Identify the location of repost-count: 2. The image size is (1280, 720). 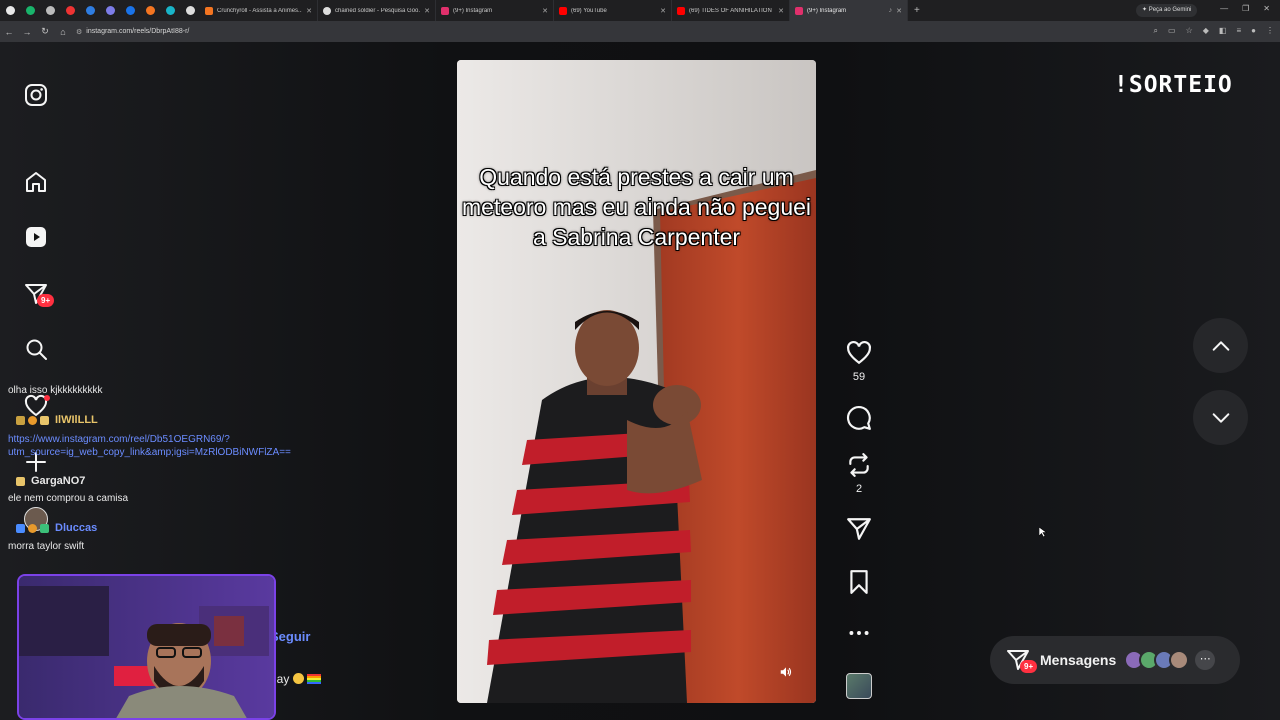
(859, 489).